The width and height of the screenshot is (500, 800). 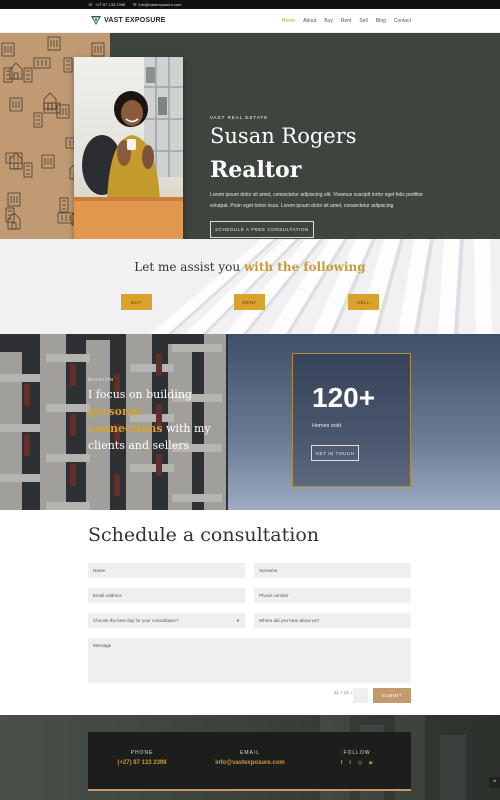 What do you see at coordinates (142, 758) in the screenshot?
I see `footer-phone-column: PHONE (+27) 87 133 2398` at bounding box center [142, 758].